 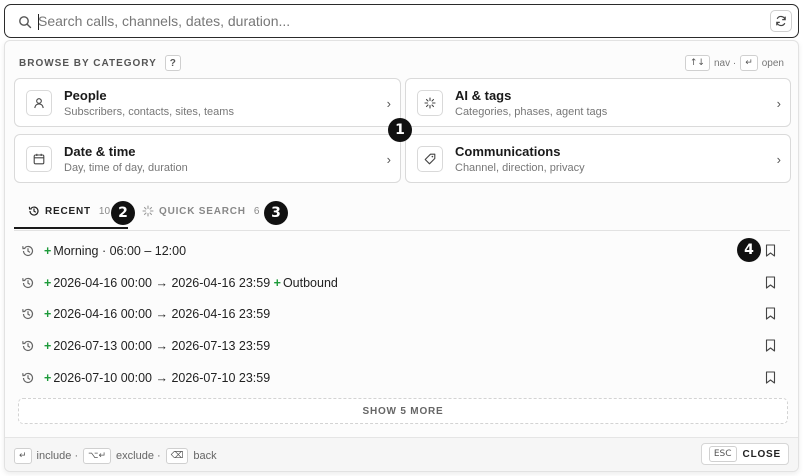 What do you see at coordinates (398, 21) in the screenshot?
I see `search-input` at bounding box center [398, 21].